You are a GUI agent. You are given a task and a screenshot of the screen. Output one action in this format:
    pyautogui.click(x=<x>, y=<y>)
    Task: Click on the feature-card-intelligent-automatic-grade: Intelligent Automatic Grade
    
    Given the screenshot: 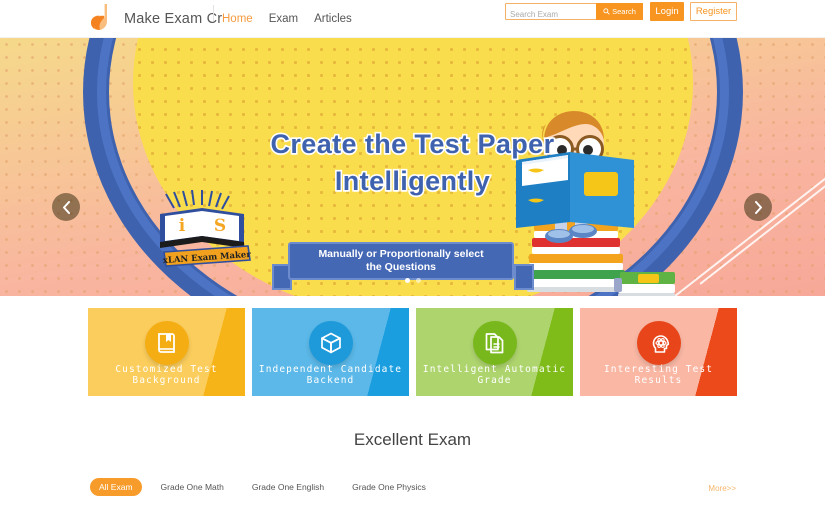 What is the action you would take?
    pyautogui.click(x=494, y=352)
    